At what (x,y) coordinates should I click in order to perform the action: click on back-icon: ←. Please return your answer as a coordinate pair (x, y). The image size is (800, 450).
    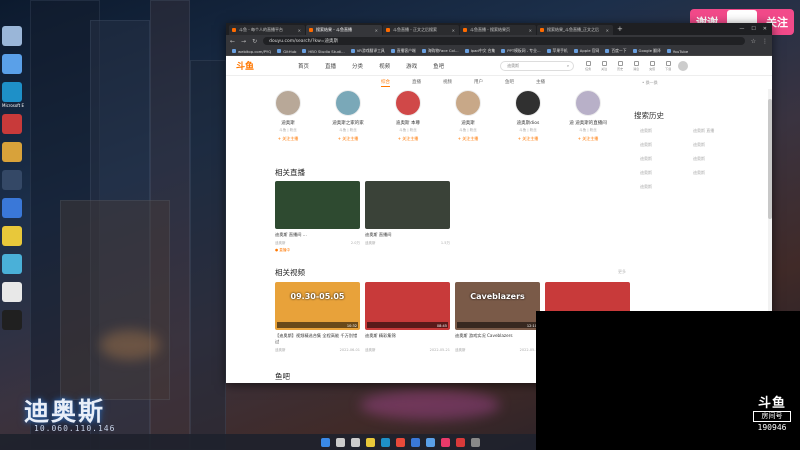
    Looking at the image, I should click on (232, 41).